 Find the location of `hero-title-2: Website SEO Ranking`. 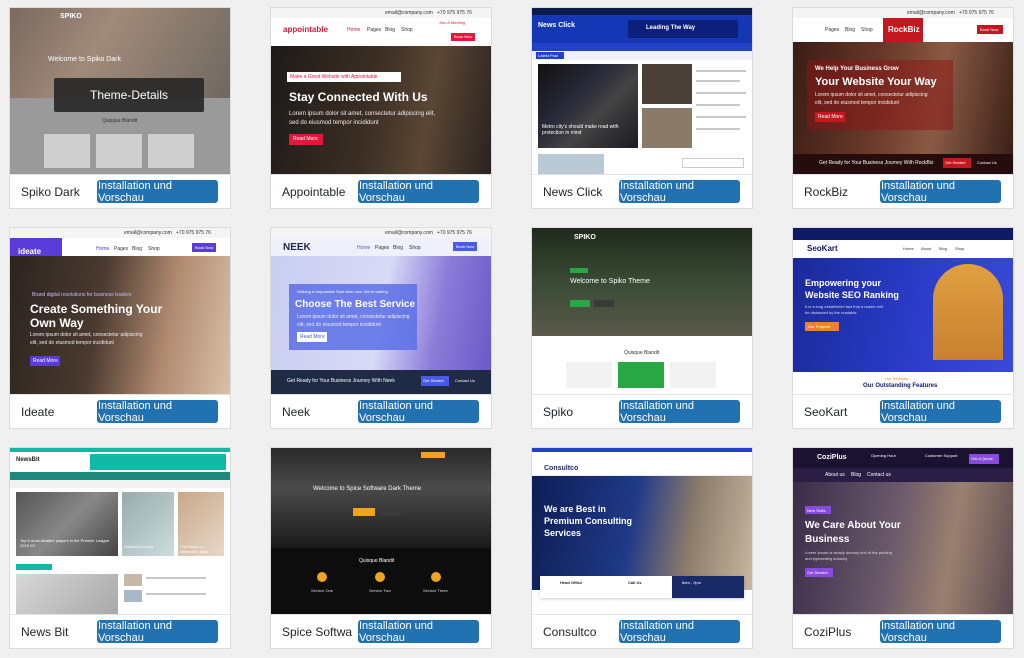

hero-title-2: Website SEO Ranking is located at coordinates (852, 295).